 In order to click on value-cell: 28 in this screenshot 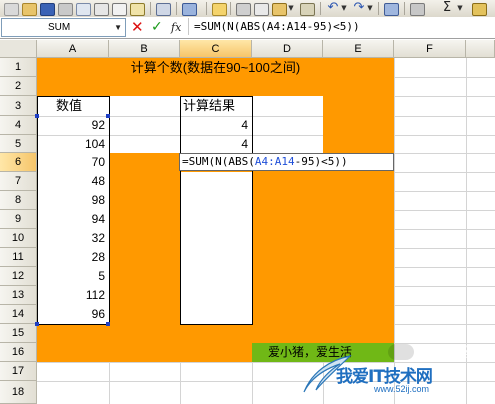, I will do `click(71, 257)`.